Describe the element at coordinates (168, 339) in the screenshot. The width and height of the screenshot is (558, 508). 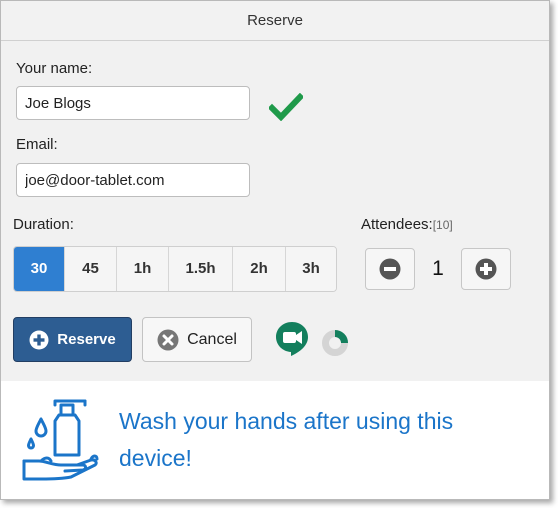
I see `x-circle-icon` at that location.